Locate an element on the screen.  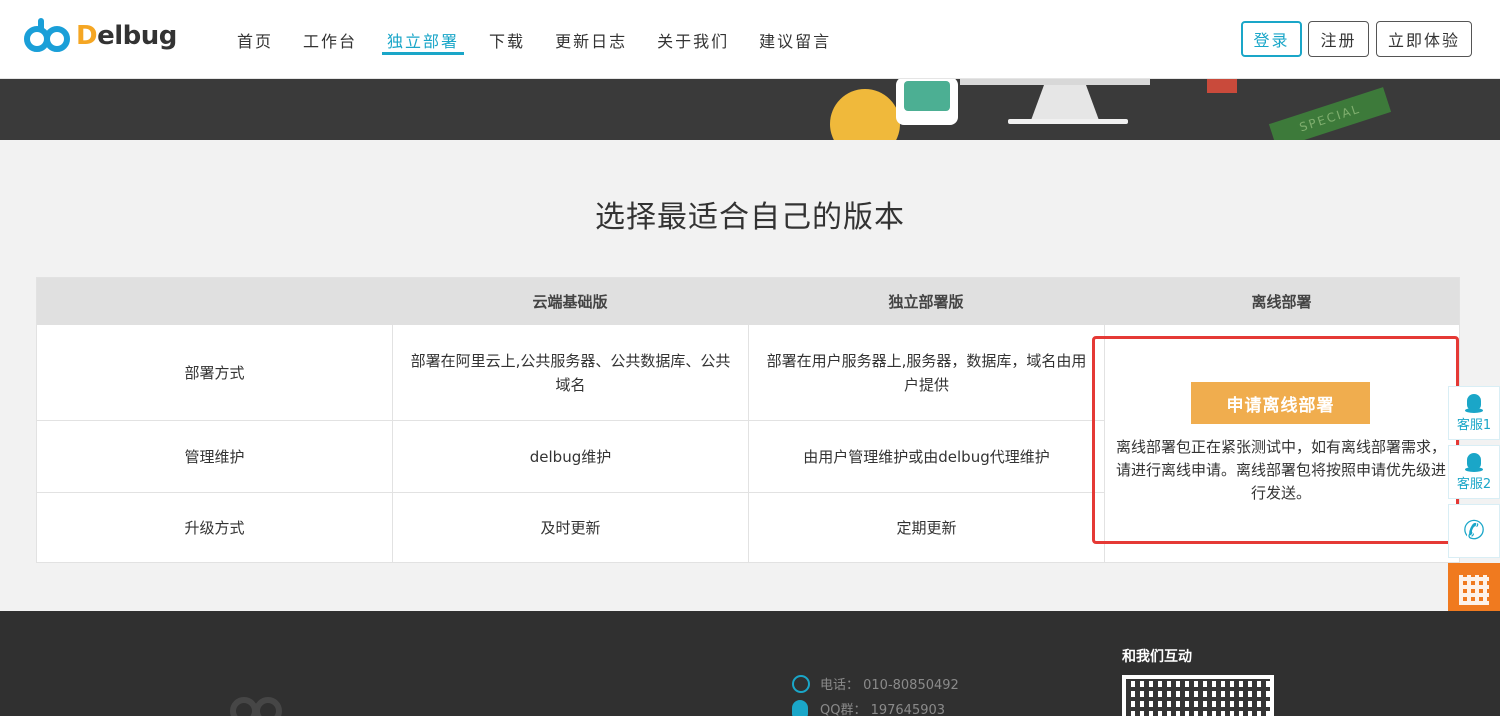
column-cloud-basic: 云端基础版 is located at coordinates (570, 302).